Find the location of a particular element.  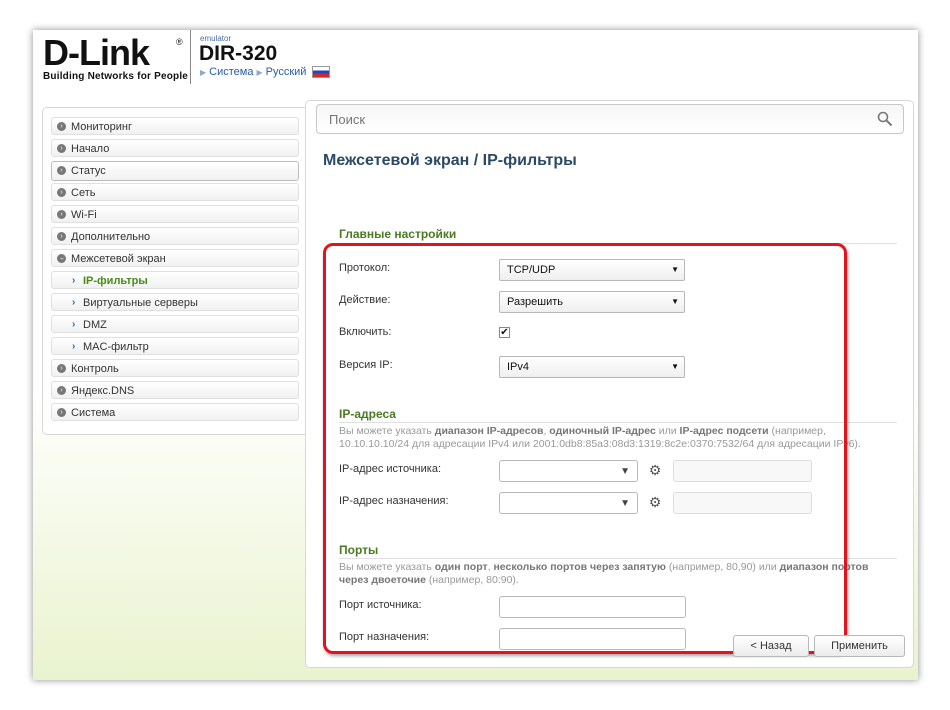

sidebar-item-label: Сеть is located at coordinates (83, 193).